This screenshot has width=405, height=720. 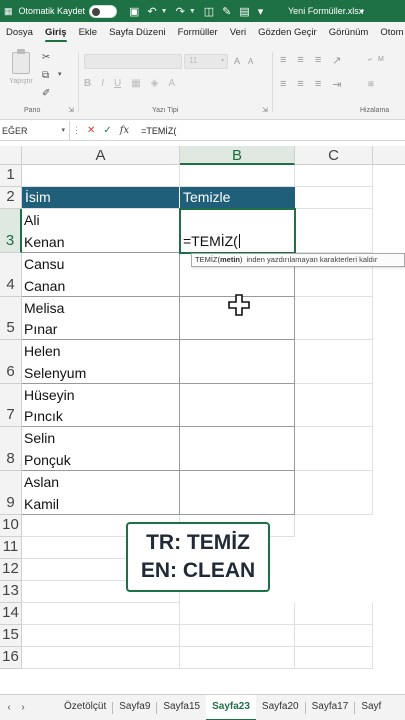 What do you see at coordinates (137, 33) in the screenshot?
I see `tab-sayfa-duzeni: Sayfa Düzeni` at bounding box center [137, 33].